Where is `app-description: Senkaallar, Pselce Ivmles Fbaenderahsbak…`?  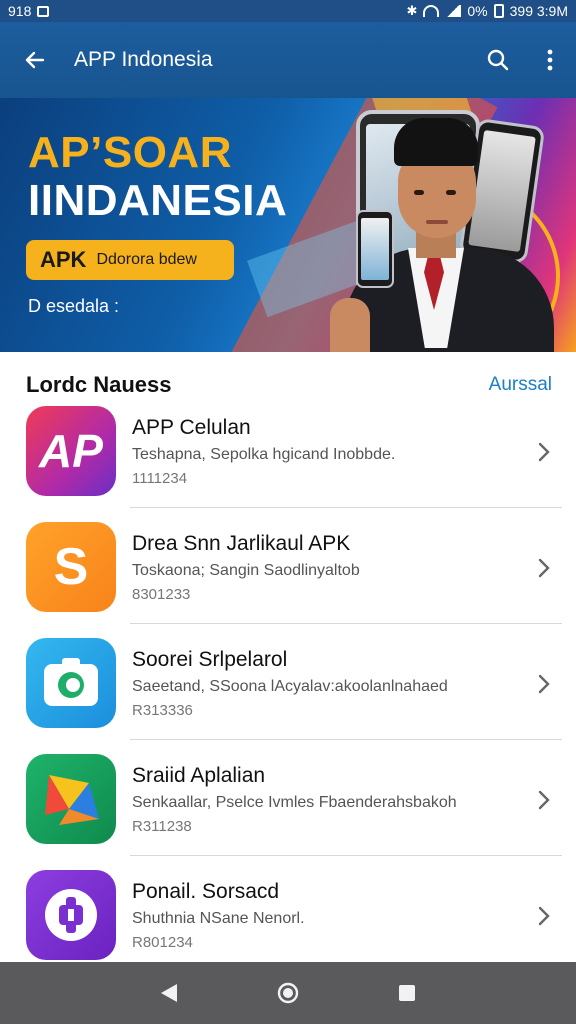 app-description: Senkaallar, Pselce Ivmles Fbaenderahsbak… is located at coordinates (294, 802).